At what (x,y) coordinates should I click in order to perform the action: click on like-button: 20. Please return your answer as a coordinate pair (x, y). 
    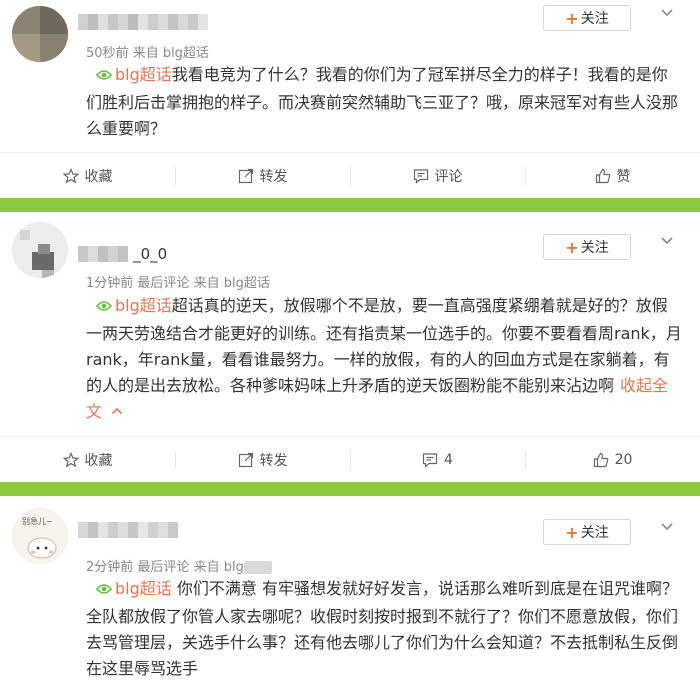
    Looking at the image, I should click on (612, 459).